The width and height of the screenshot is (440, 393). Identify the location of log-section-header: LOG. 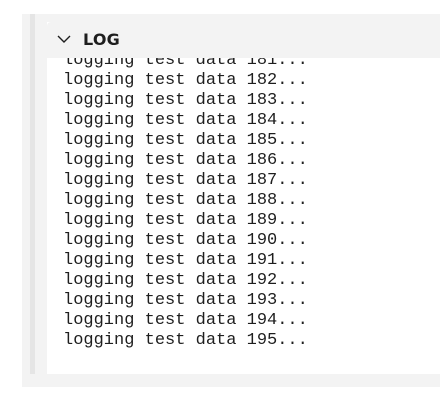
(243, 40).